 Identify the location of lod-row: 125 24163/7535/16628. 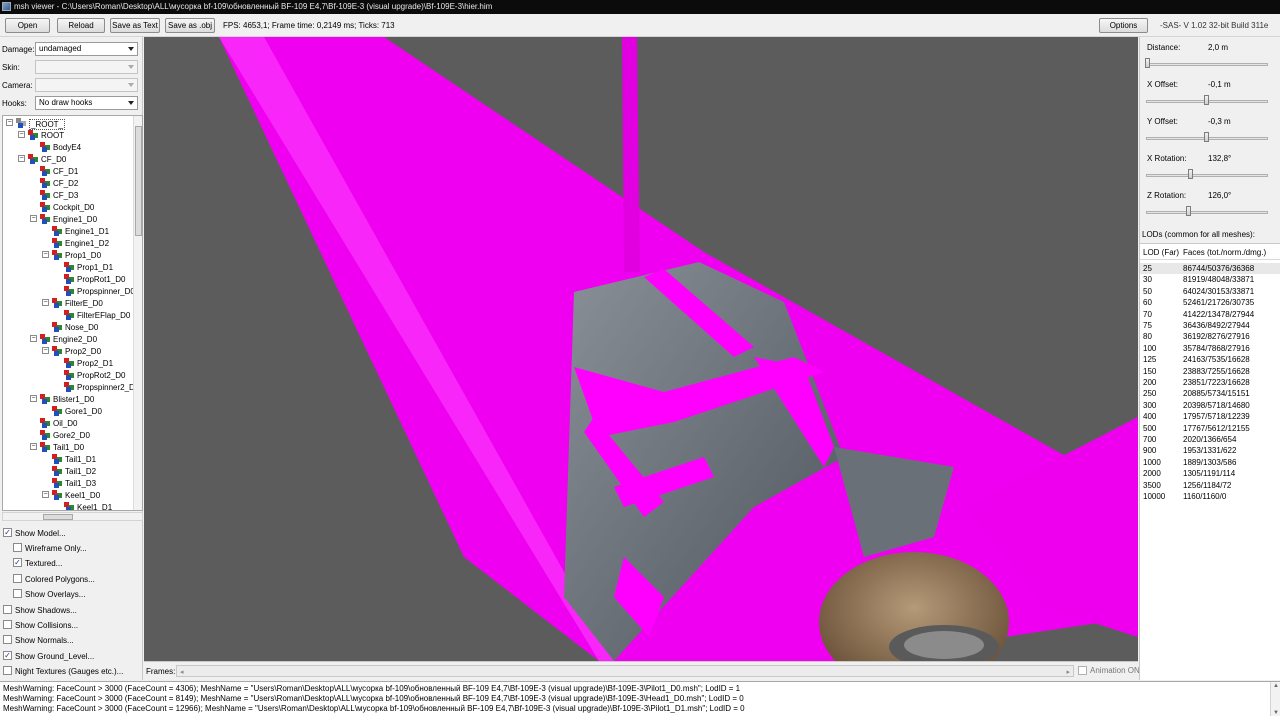
(1210, 359).